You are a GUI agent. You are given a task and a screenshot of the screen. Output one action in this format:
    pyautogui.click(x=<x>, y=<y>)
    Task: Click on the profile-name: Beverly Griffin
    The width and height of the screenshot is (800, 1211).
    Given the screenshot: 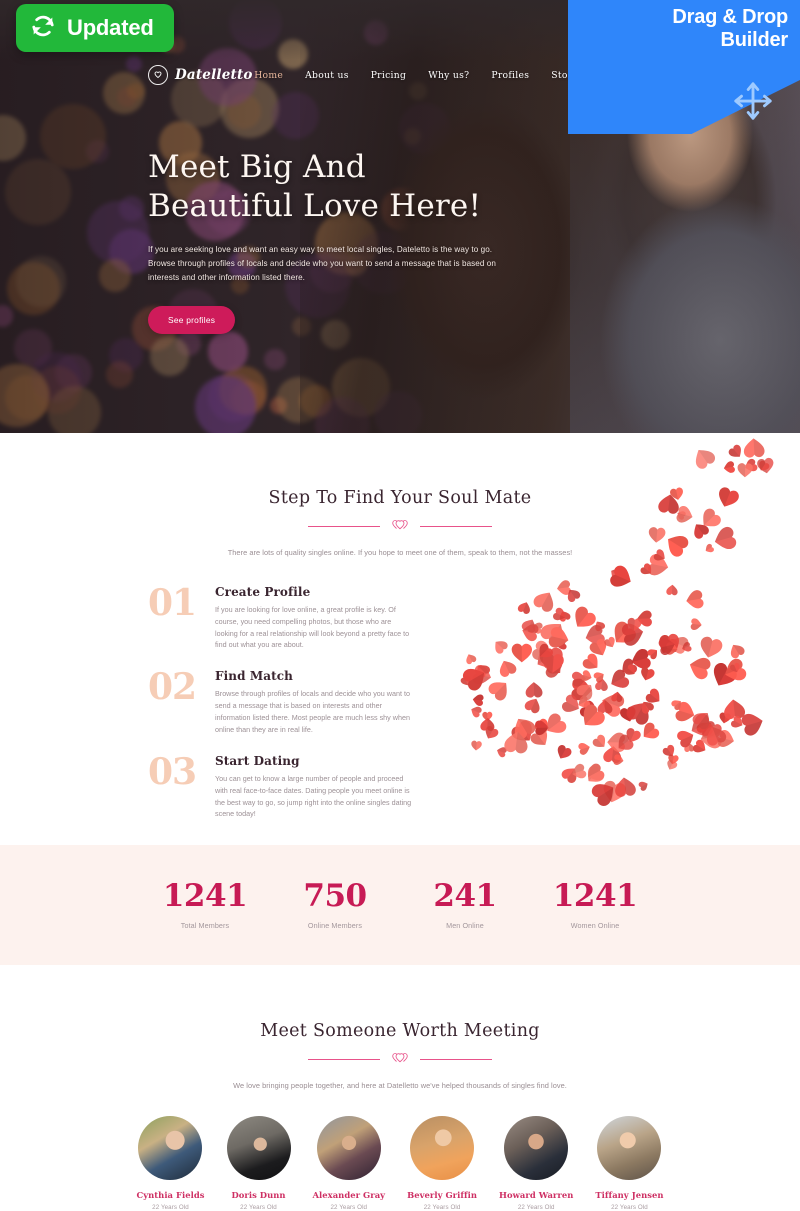 What is the action you would take?
    pyautogui.click(x=442, y=1194)
    